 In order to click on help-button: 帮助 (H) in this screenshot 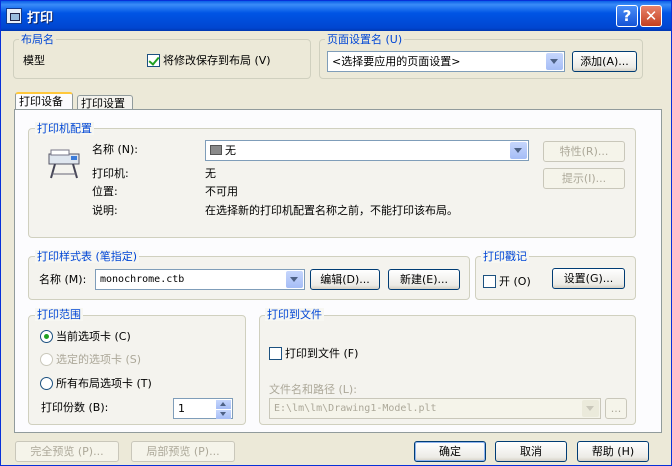, I will do `click(613, 451)`.